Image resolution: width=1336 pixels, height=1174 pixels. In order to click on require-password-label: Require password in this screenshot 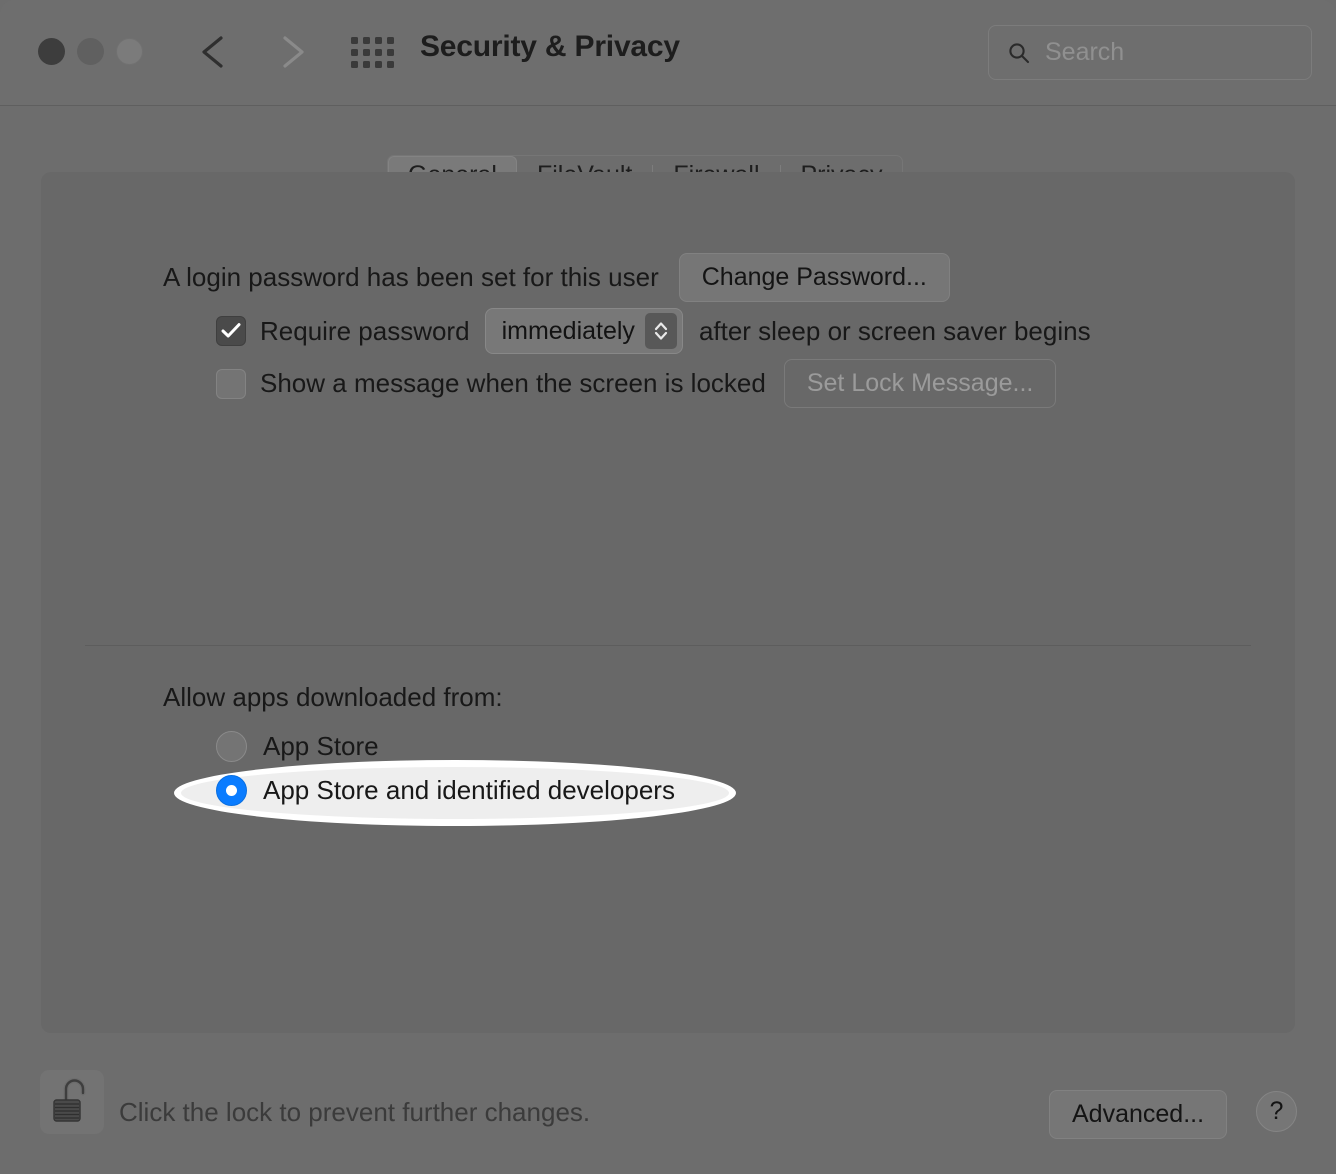, I will do `click(365, 330)`.